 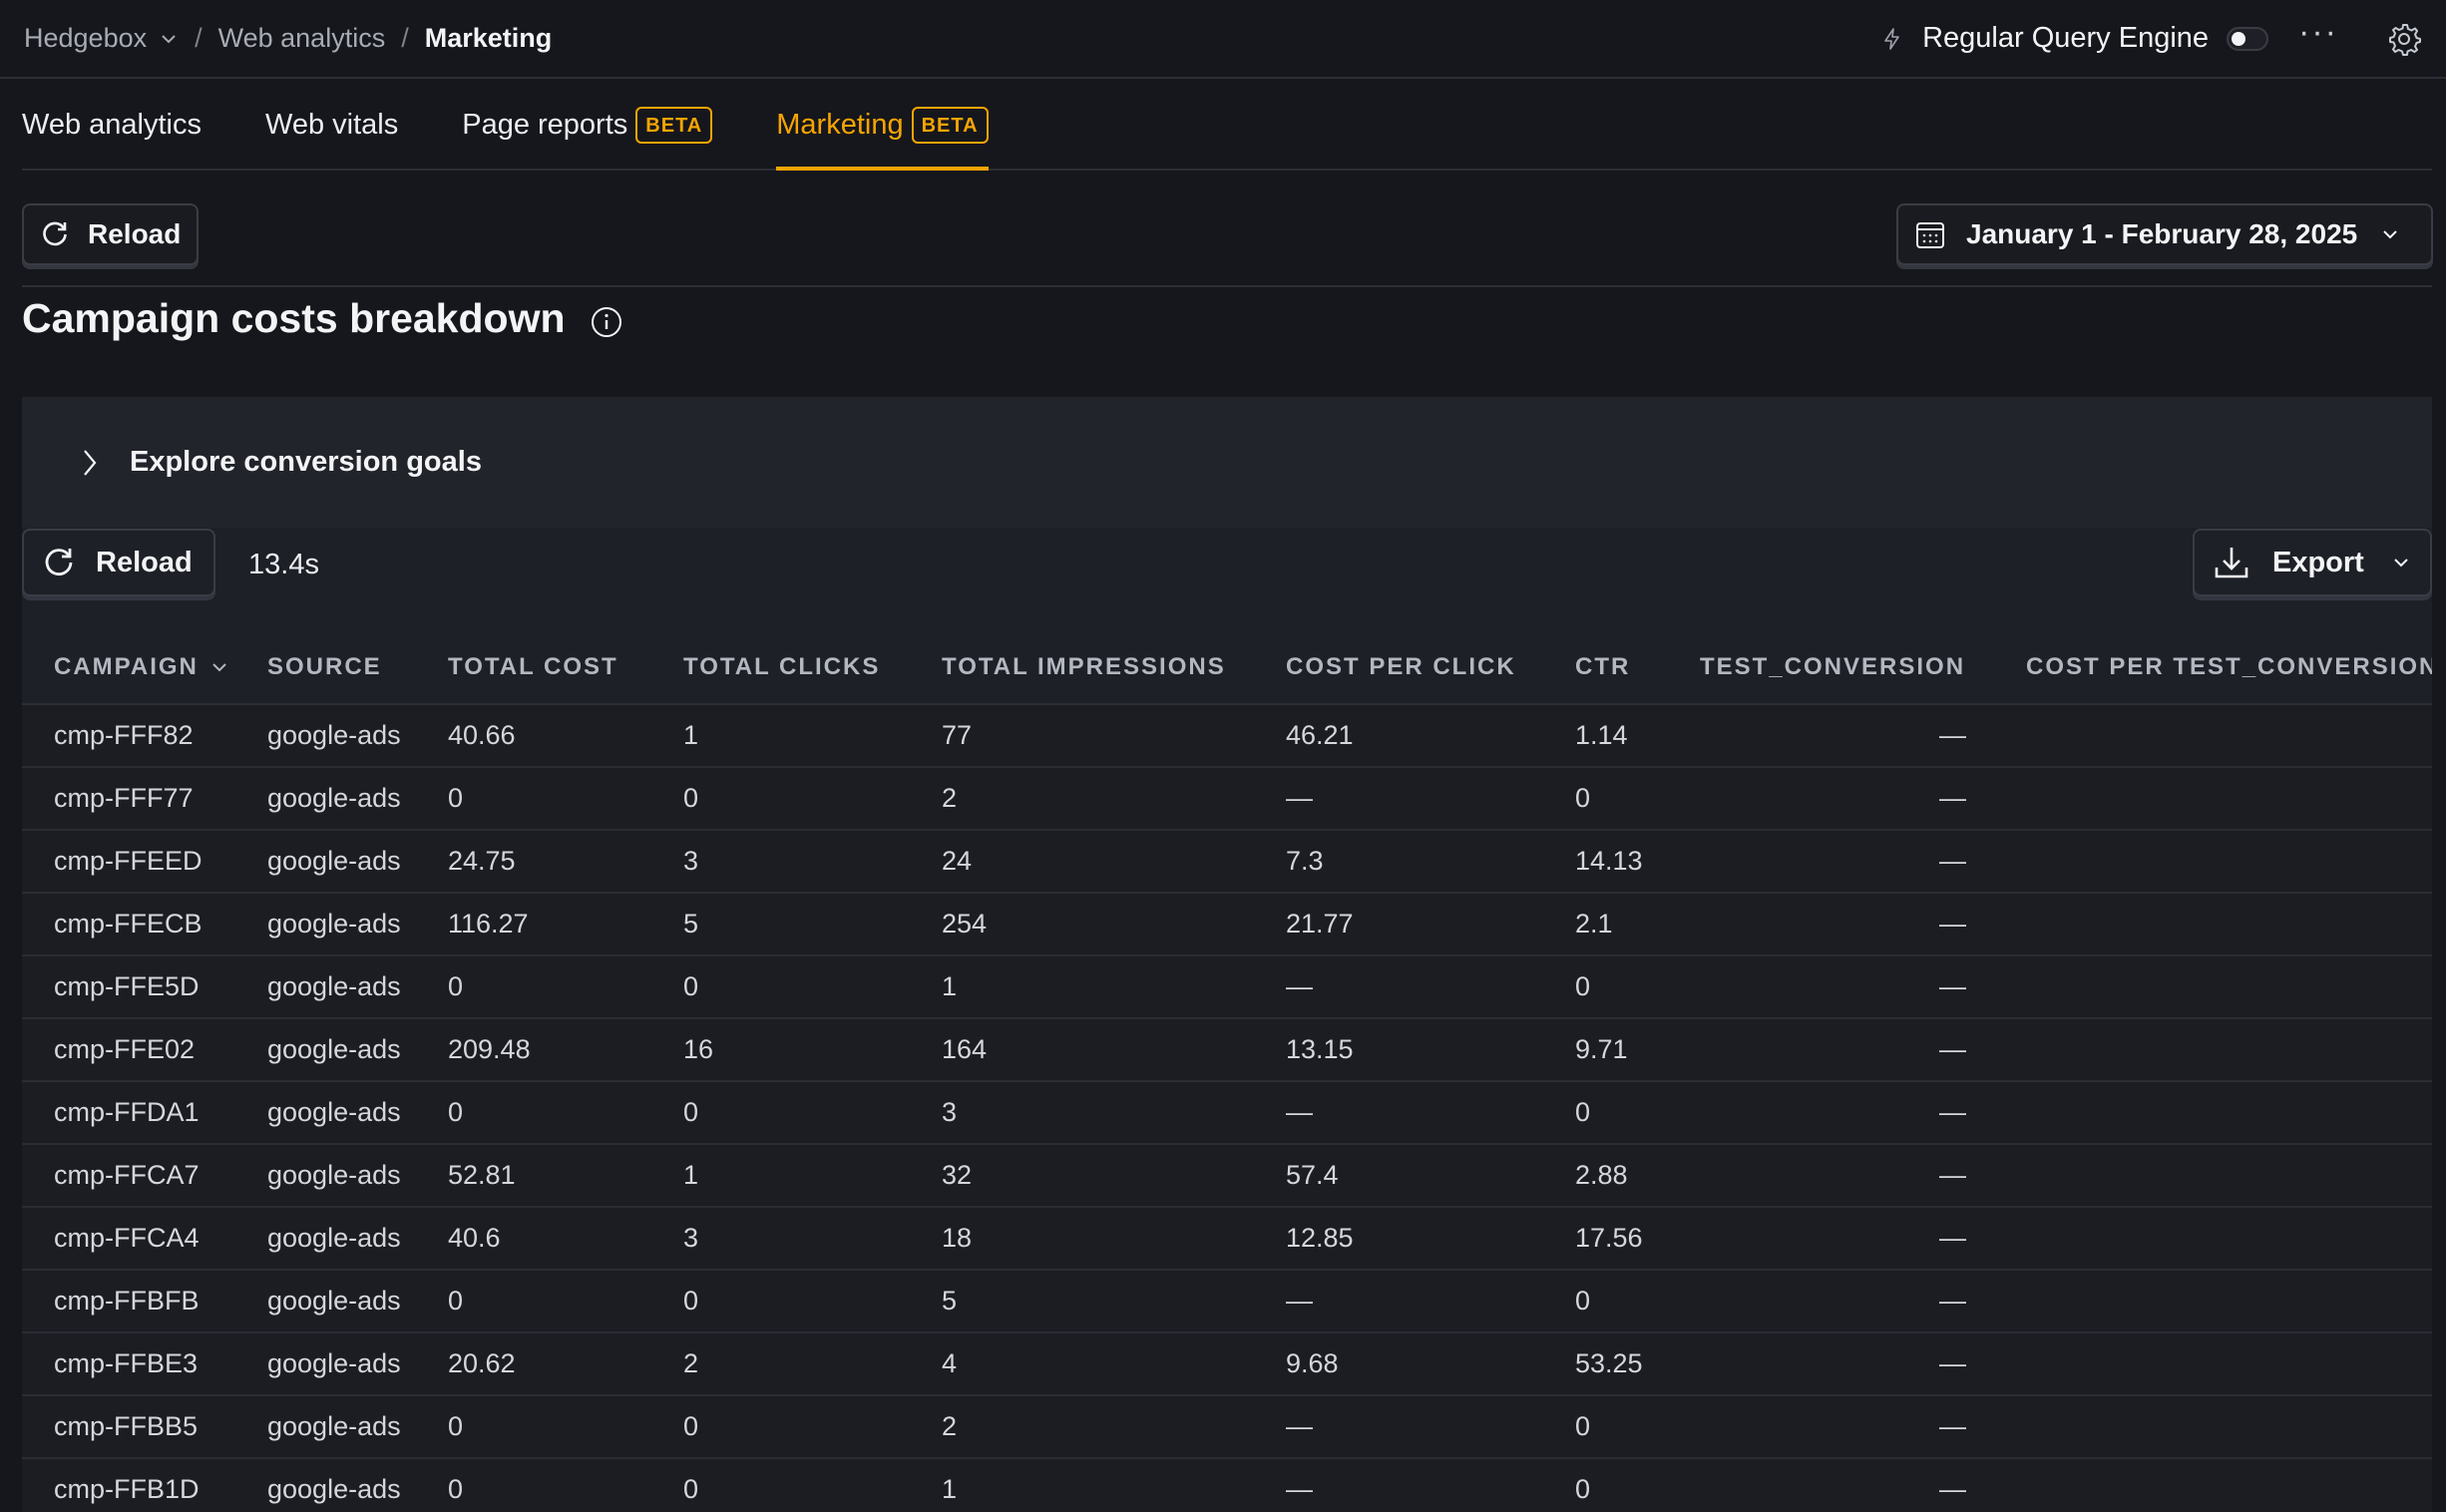 I want to click on column-header-test-conversion: TEST_CONVERSION, so click(x=1831, y=667).